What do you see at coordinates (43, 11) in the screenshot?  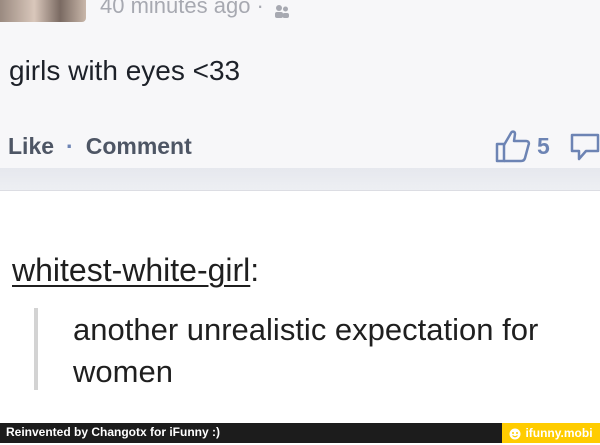 I see `avatar` at bounding box center [43, 11].